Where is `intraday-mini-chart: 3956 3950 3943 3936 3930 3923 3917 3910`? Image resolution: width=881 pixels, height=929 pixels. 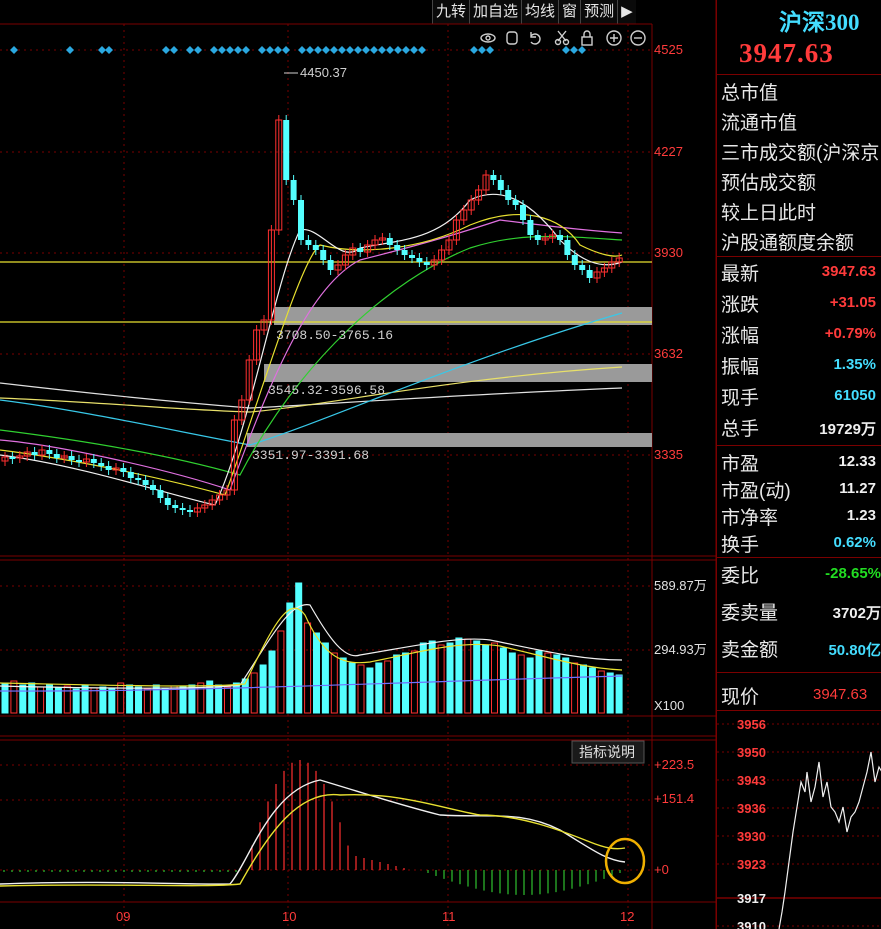 intraday-mini-chart: 3956 3950 3943 3936 3930 3923 3917 3910 is located at coordinates (799, 820).